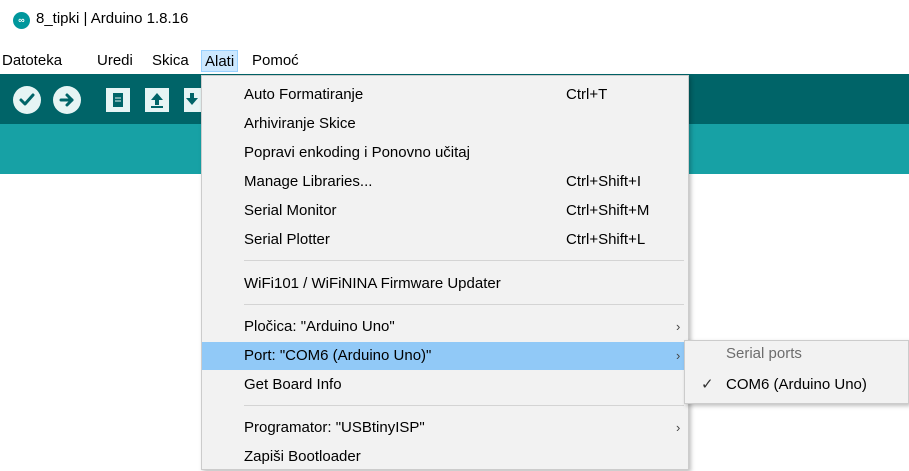 The image size is (909, 471). I want to click on new-button, so click(118, 100).